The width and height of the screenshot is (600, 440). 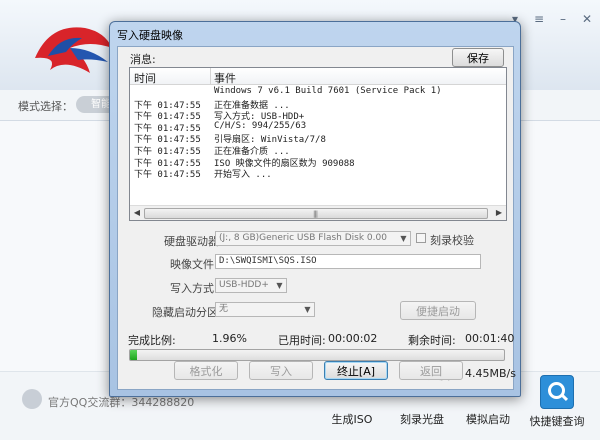 I want to click on save-button: 保存, so click(x=478, y=57).